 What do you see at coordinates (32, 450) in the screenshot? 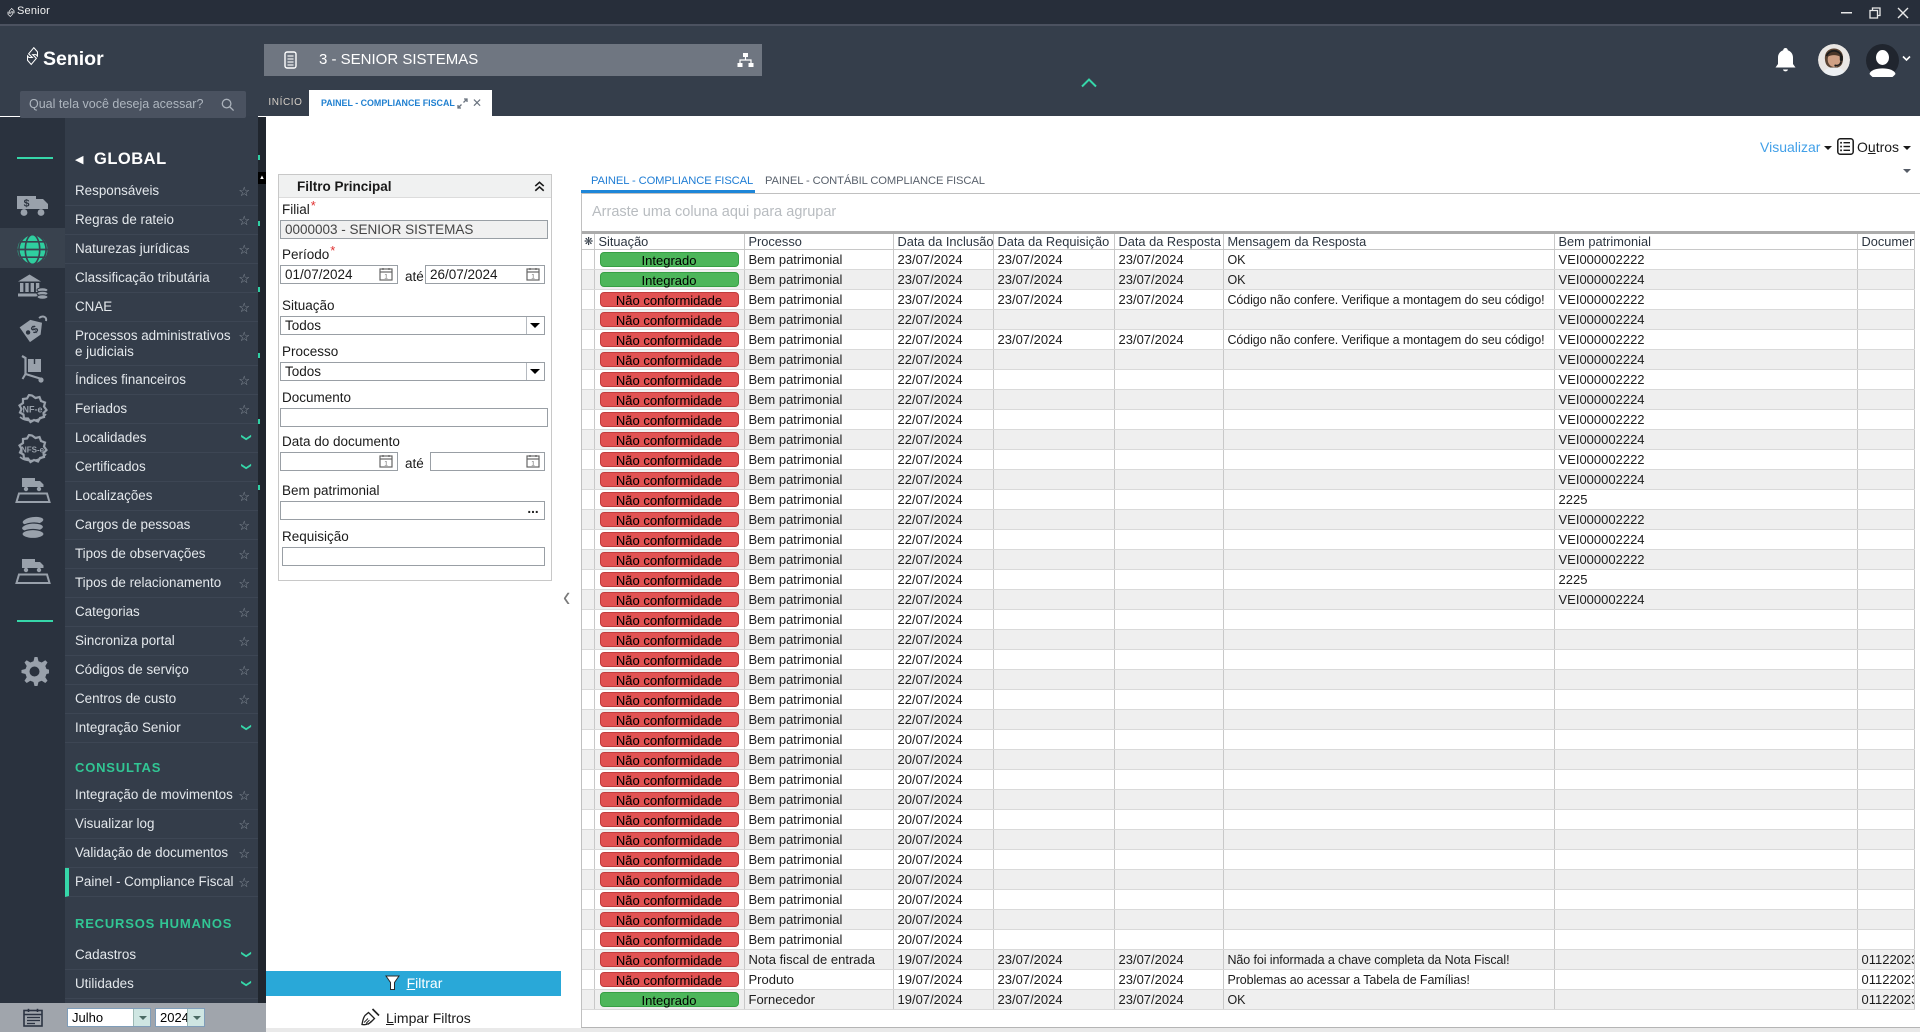
I see `svg-text: NFS-e` at bounding box center [32, 450].